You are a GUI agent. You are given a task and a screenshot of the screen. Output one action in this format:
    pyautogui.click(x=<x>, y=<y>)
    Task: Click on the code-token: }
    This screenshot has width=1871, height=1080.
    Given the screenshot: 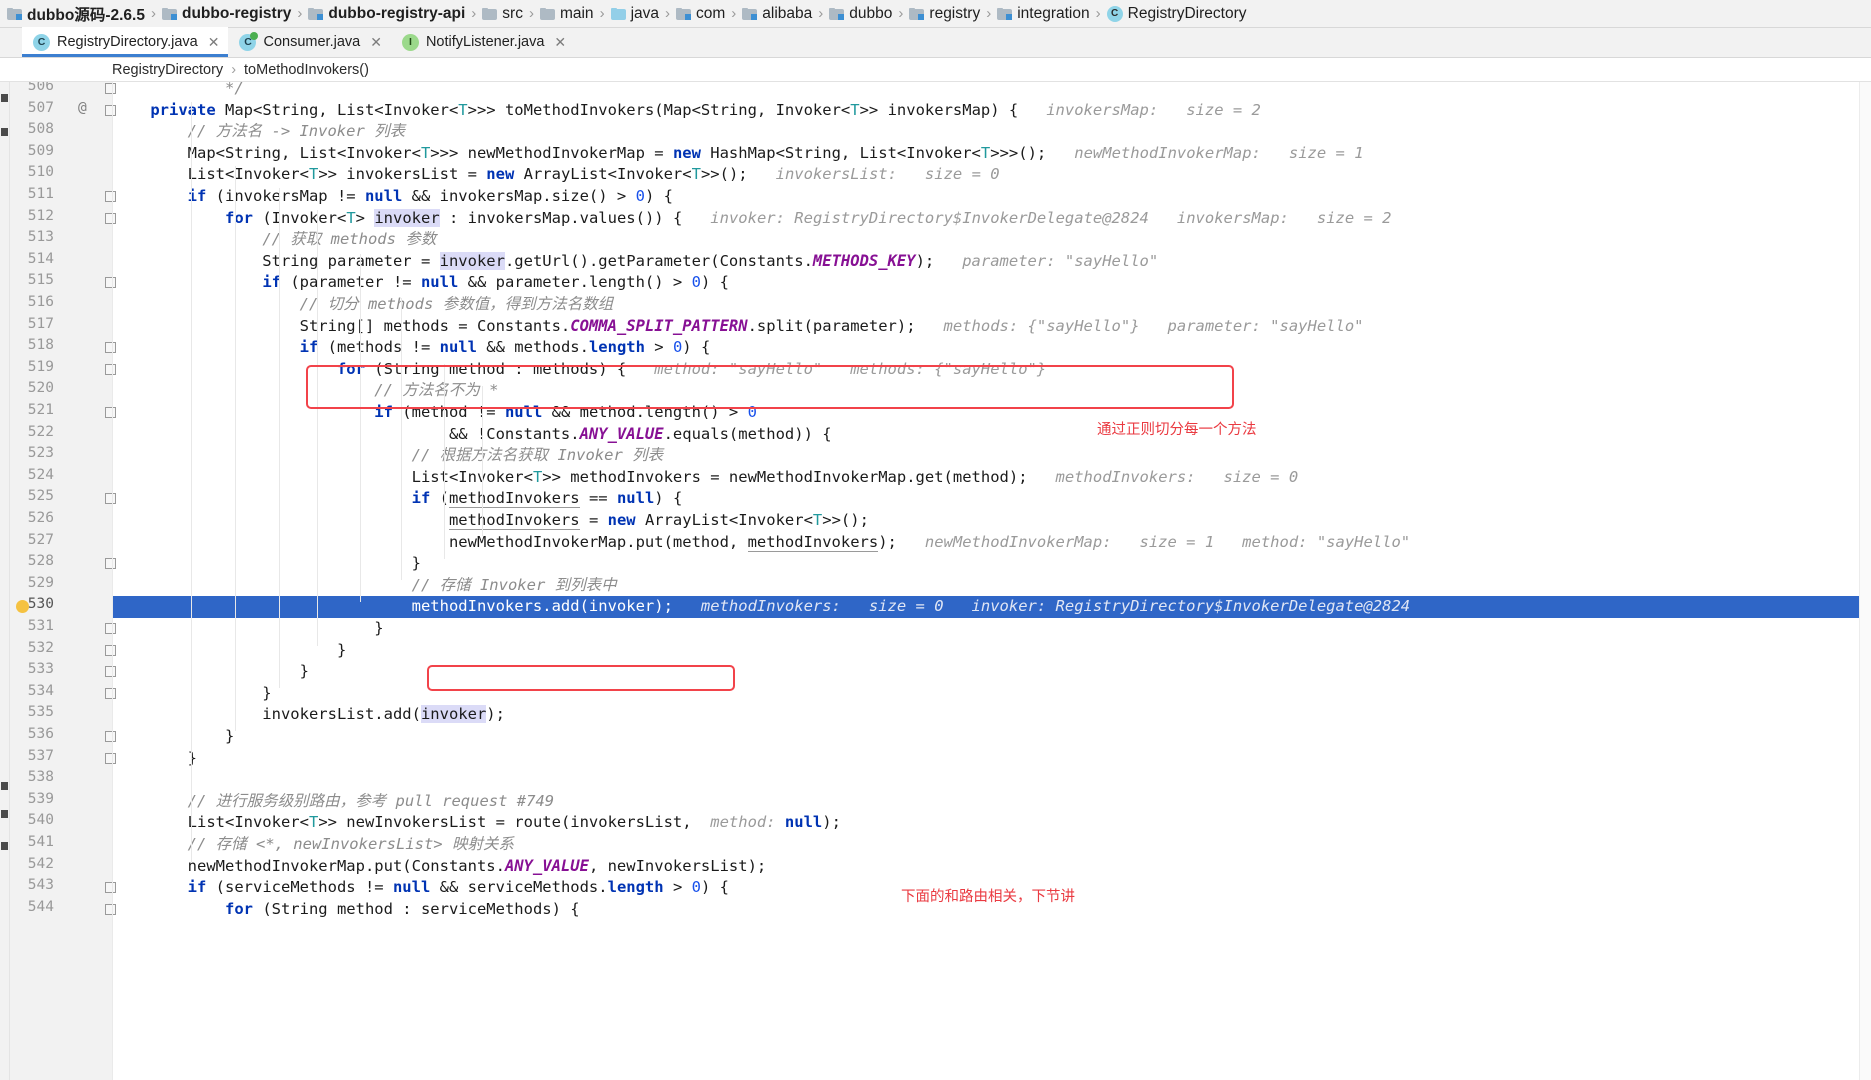 What is the action you would take?
    pyautogui.click(x=248, y=628)
    